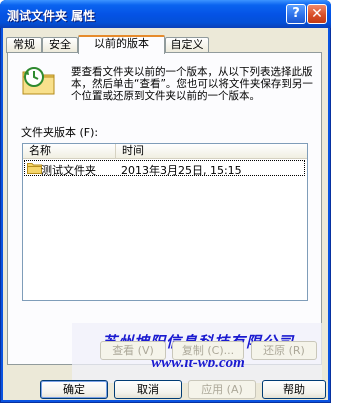 The image size is (337, 408). Describe the element at coordinates (68, 170) in the screenshot. I see `row-name: 测试文件夹` at that location.